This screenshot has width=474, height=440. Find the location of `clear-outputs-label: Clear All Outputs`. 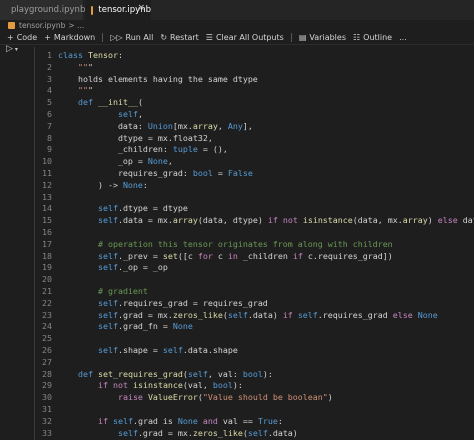

clear-outputs-label: Clear All Outputs is located at coordinates (249, 37).